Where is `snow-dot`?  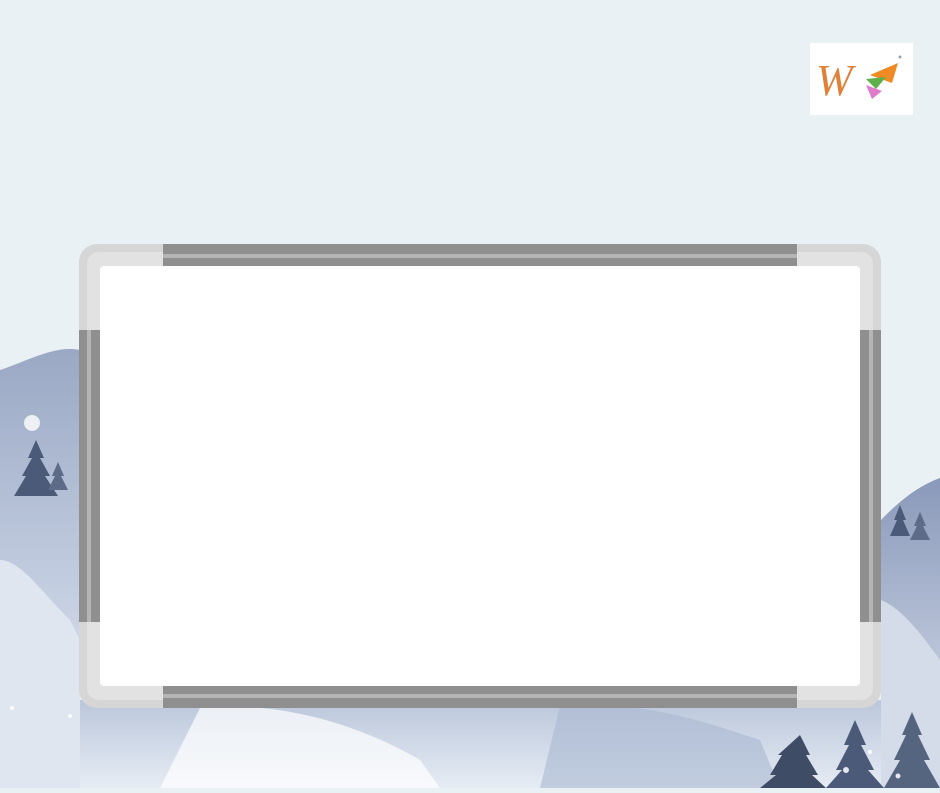 snow-dot is located at coordinates (32, 423).